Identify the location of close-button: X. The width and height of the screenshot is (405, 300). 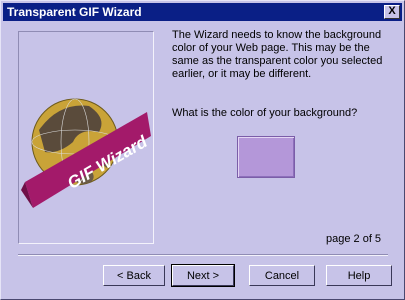
(392, 12).